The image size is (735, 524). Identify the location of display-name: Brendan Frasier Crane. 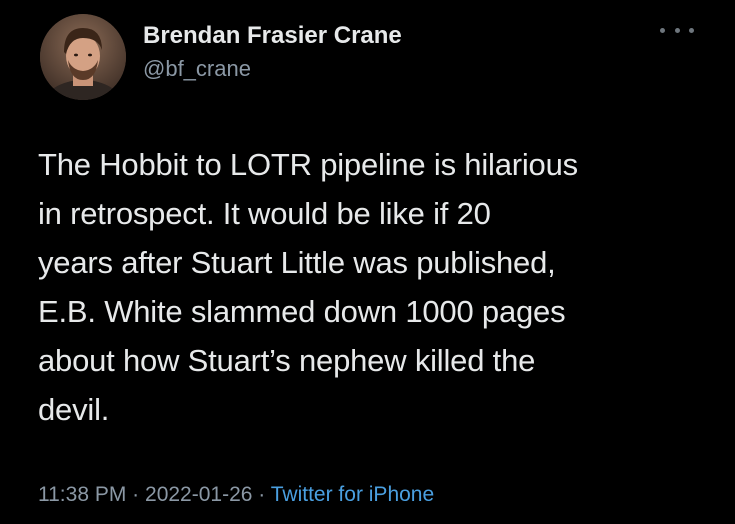
(272, 36).